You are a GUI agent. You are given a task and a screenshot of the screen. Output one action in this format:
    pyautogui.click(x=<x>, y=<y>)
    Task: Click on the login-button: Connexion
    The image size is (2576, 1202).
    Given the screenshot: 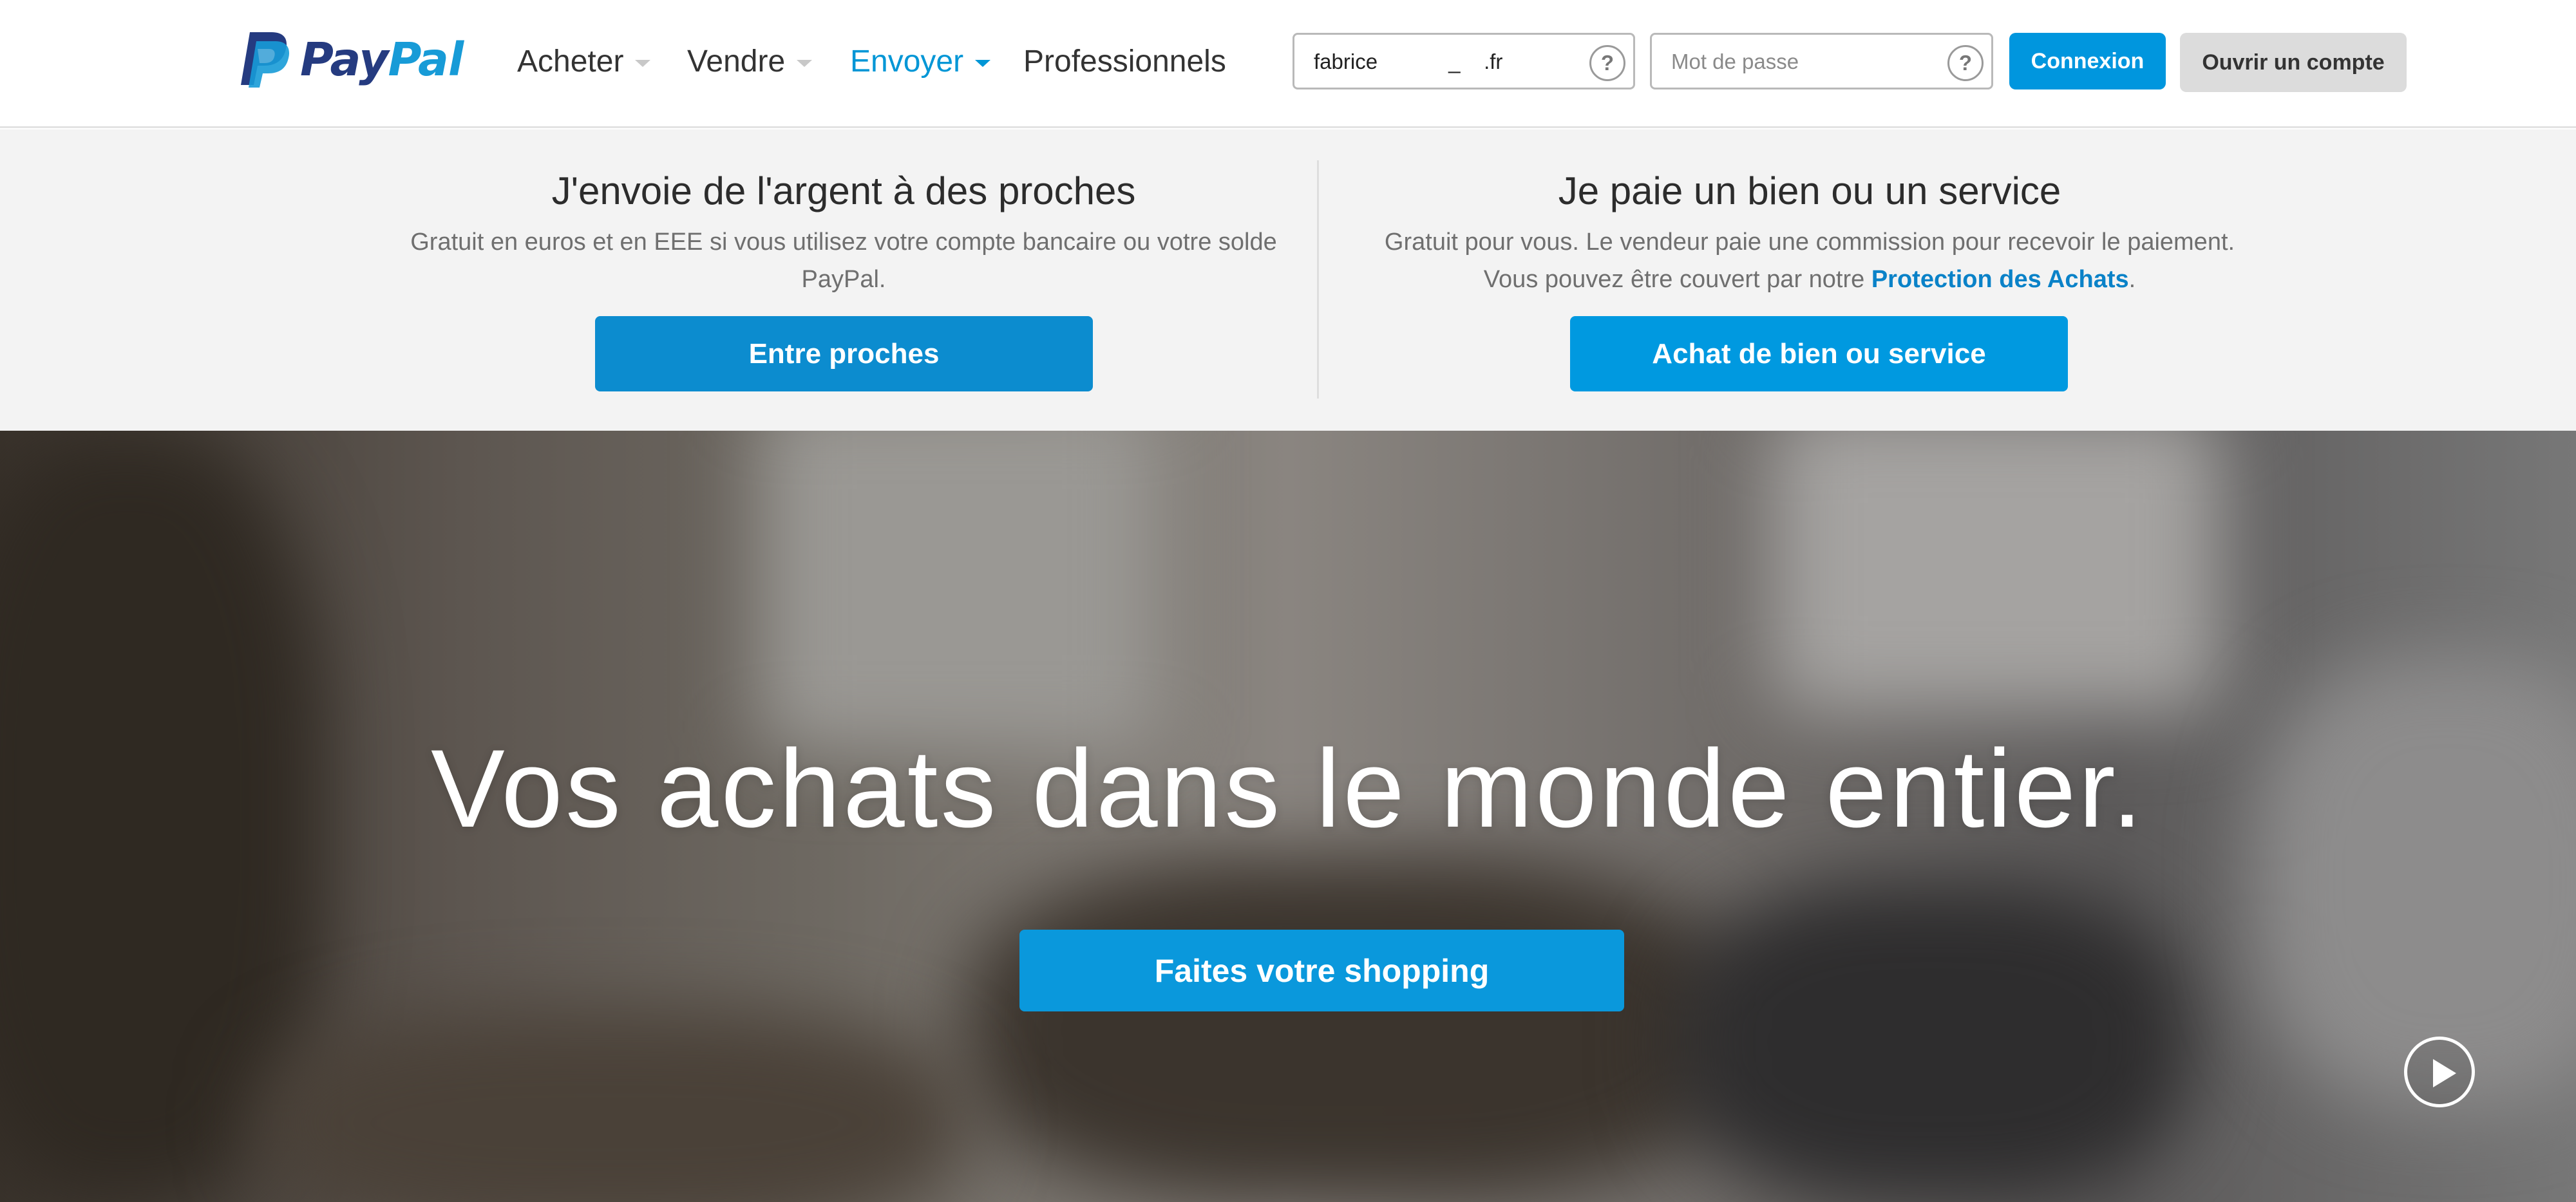 What is the action you would take?
    pyautogui.click(x=2087, y=61)
    